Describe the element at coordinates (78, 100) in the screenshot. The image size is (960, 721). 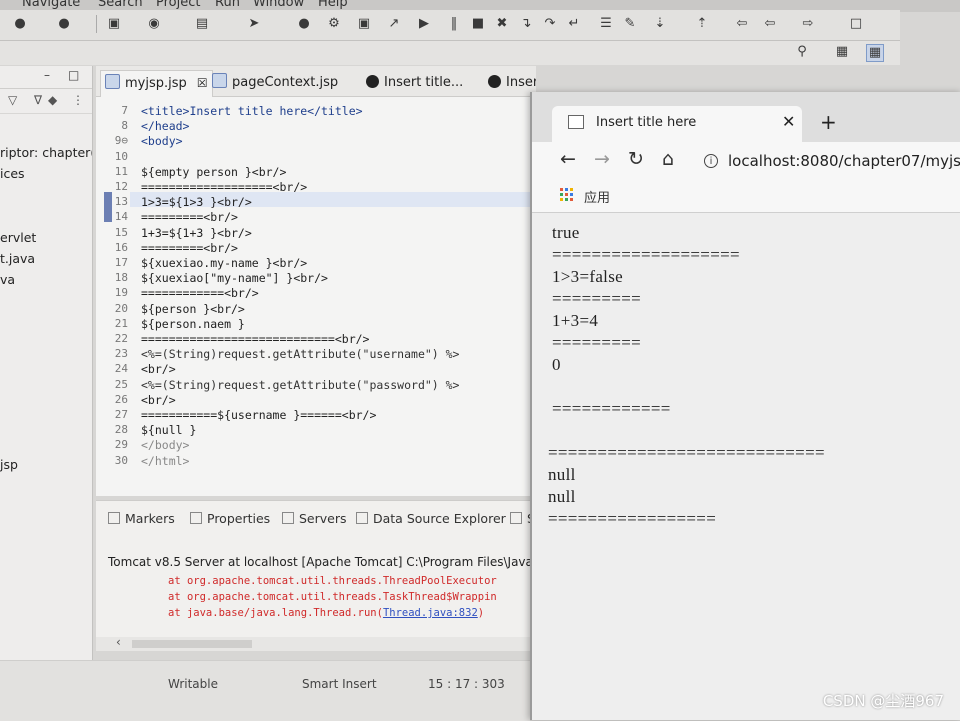
I see `view-menu-icon: ⋮` at that location.